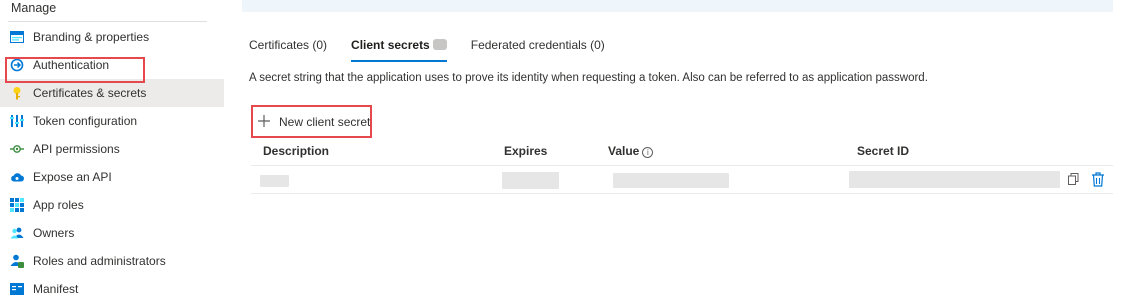  I want to click on divider, so click(107, 21).